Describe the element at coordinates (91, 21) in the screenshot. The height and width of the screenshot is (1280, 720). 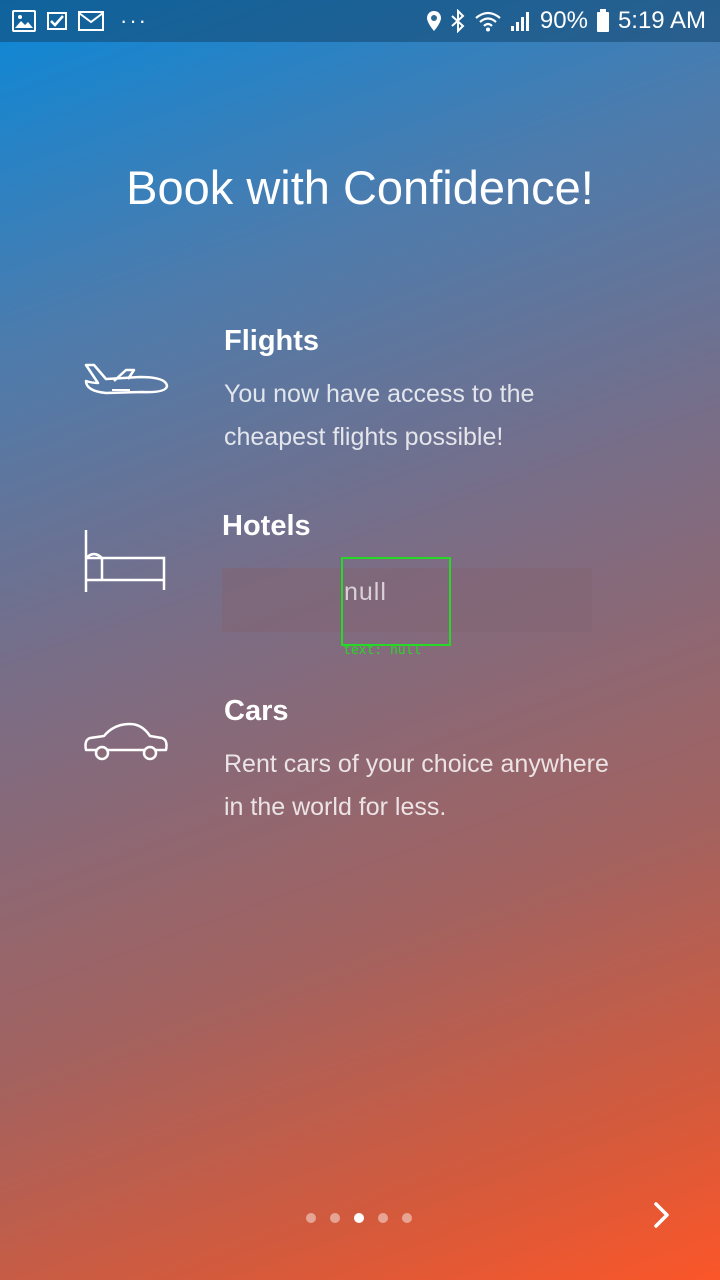
I see `gmail-icon` at that location.